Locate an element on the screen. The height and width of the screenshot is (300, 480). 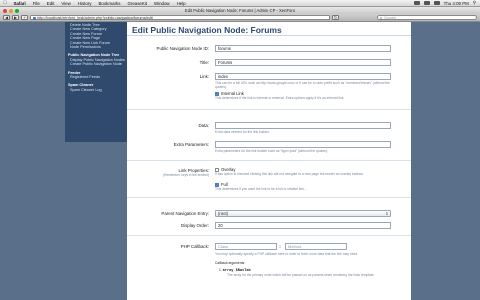
menu-history: History is located at coordinates (84, 3).